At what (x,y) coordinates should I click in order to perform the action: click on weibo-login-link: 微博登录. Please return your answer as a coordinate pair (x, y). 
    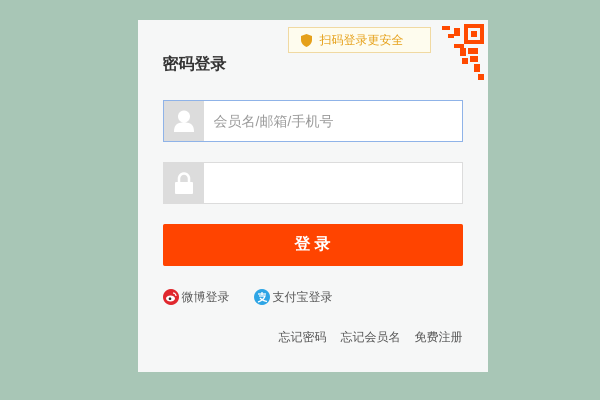
    Looking at the image, I should click on (196, 297).